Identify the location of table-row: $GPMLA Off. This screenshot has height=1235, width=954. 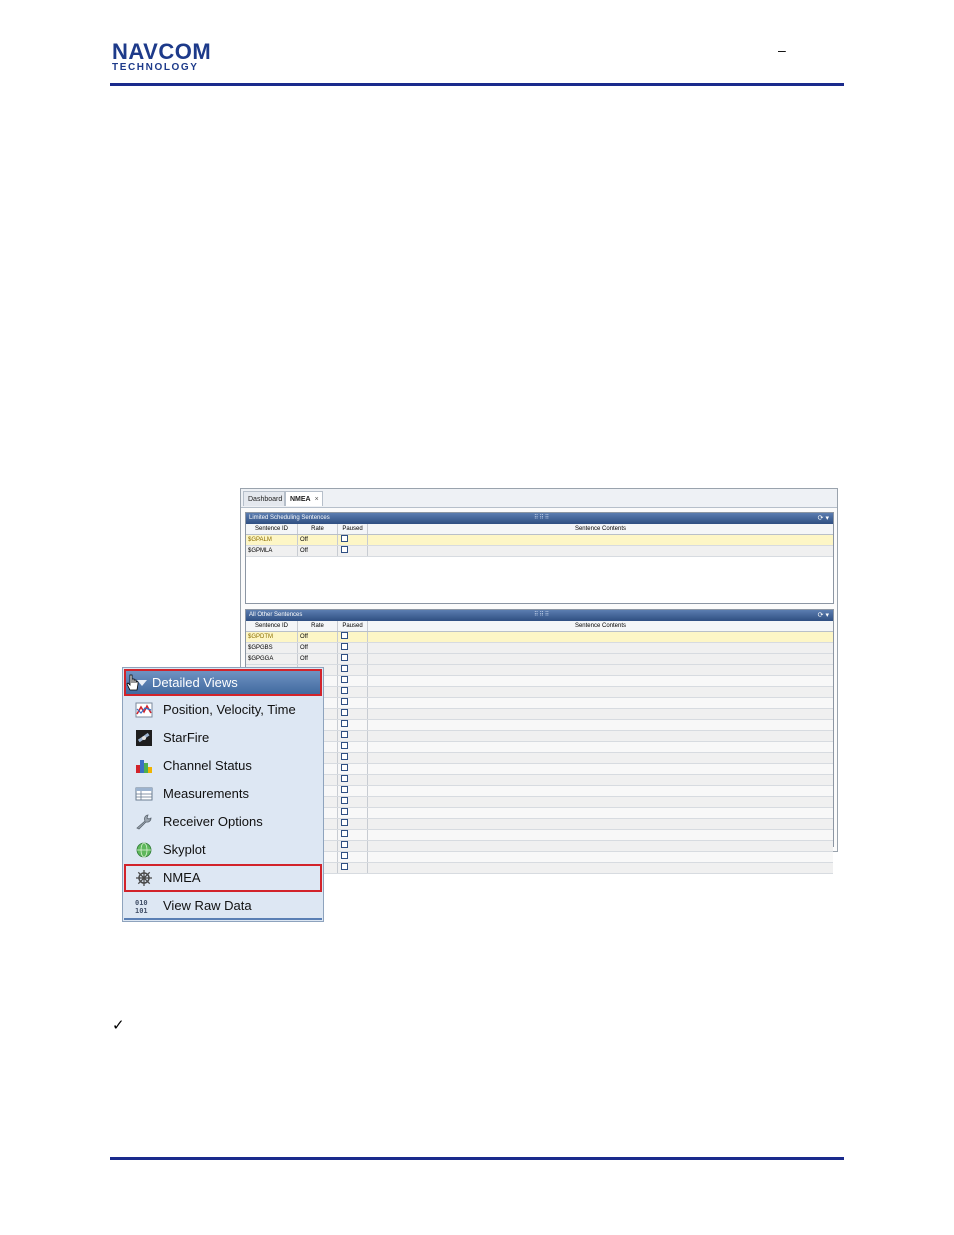
(539, 551).